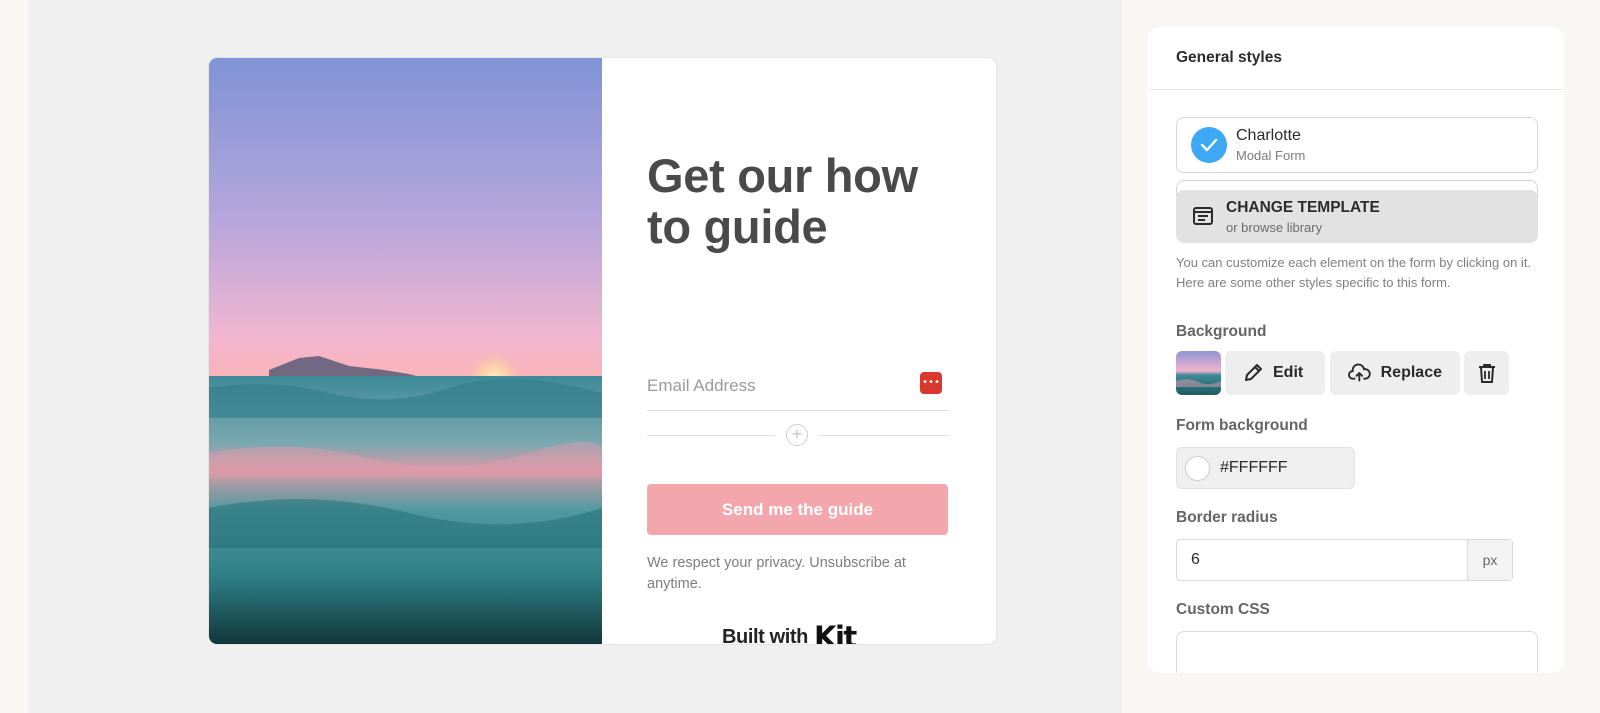 Image resolution: width=1600 pixels, height=713 pixels. Describe the element at coordinates (1197, 468) in the screenshot. I see `color-swatch` at that location.